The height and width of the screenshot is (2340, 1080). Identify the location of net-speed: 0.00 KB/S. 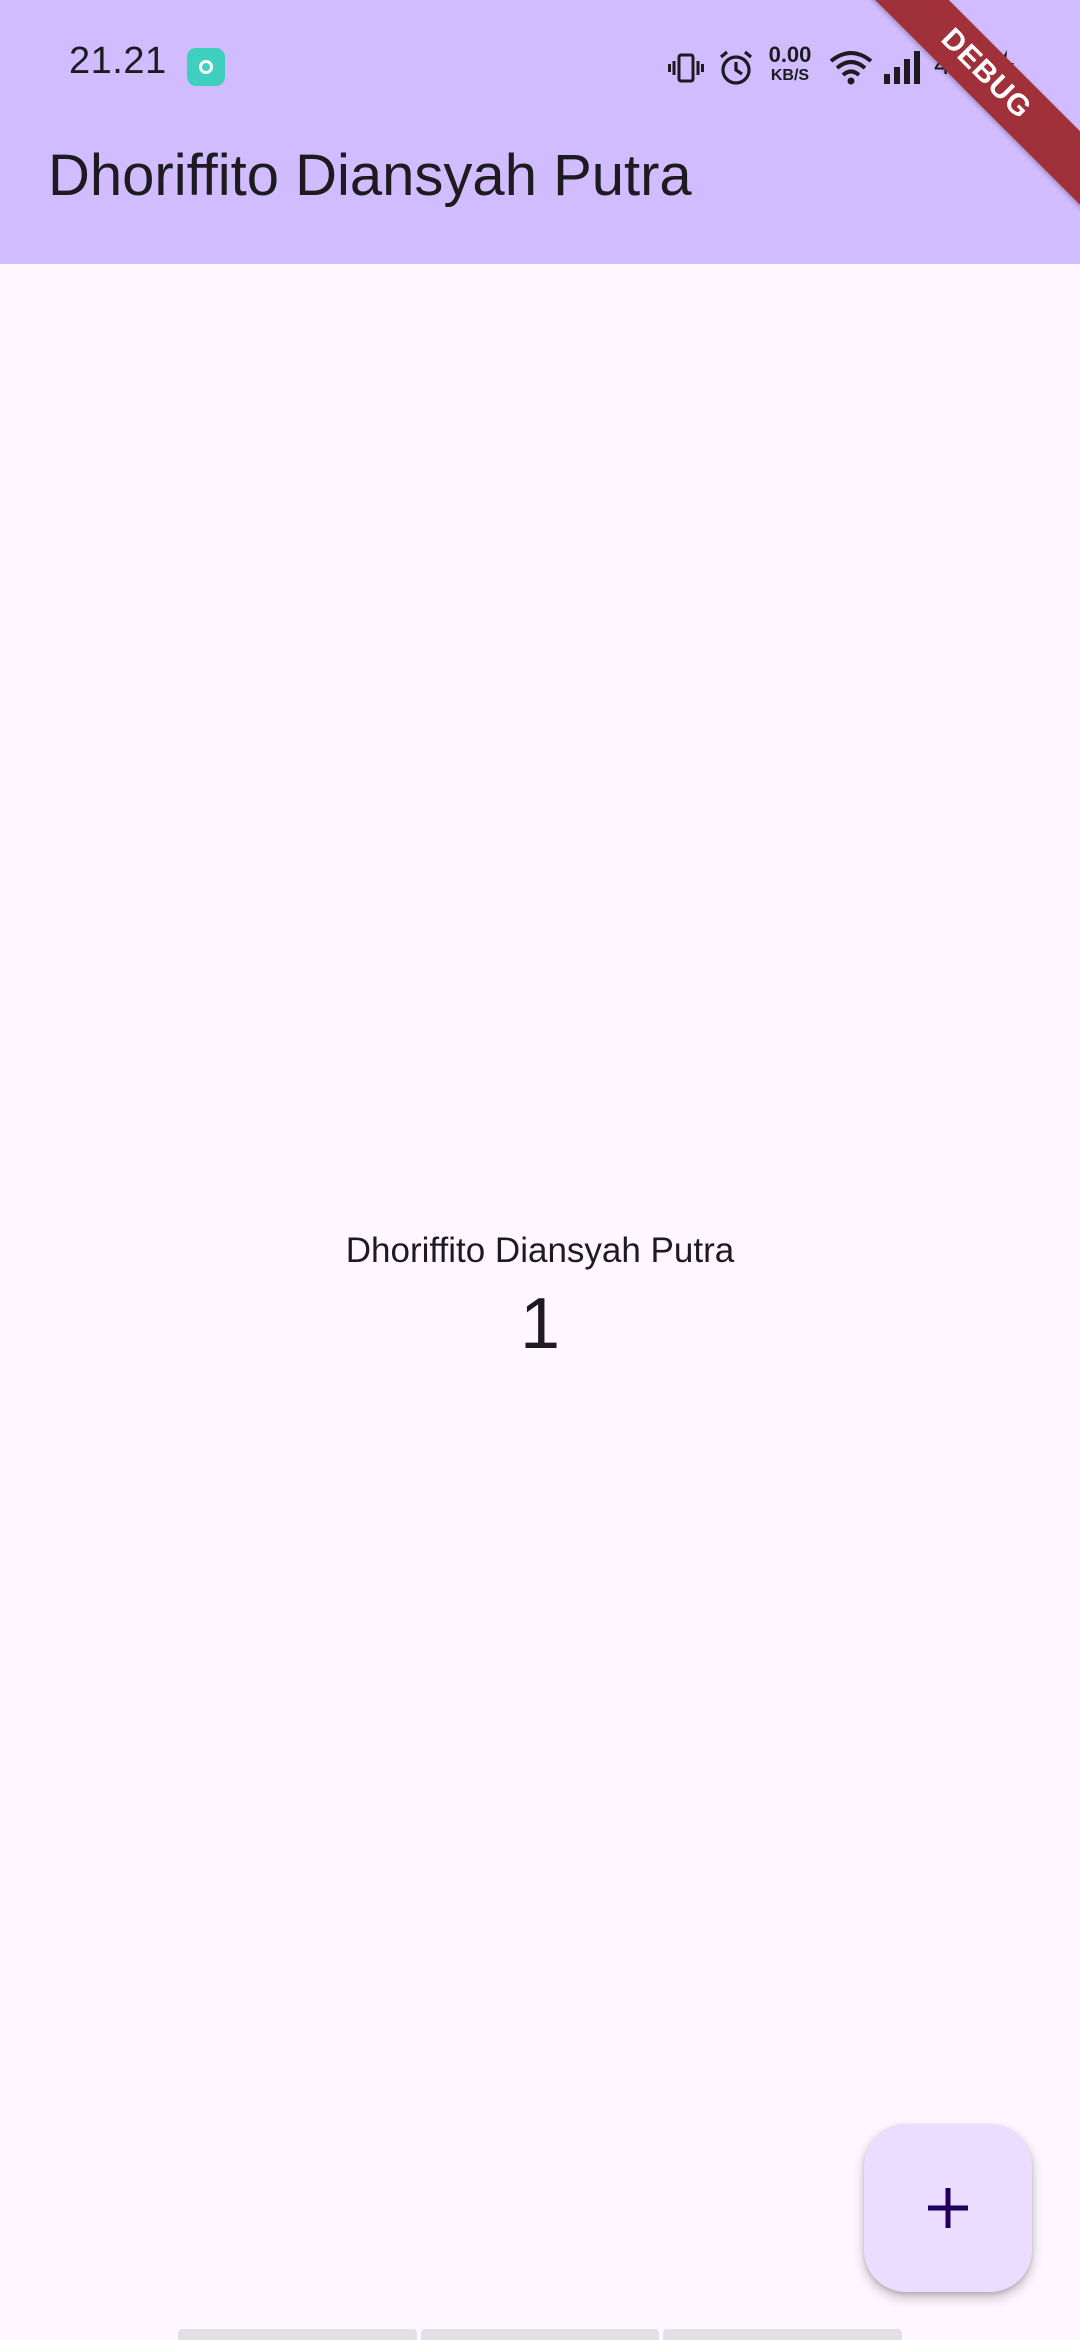
(790, 64).